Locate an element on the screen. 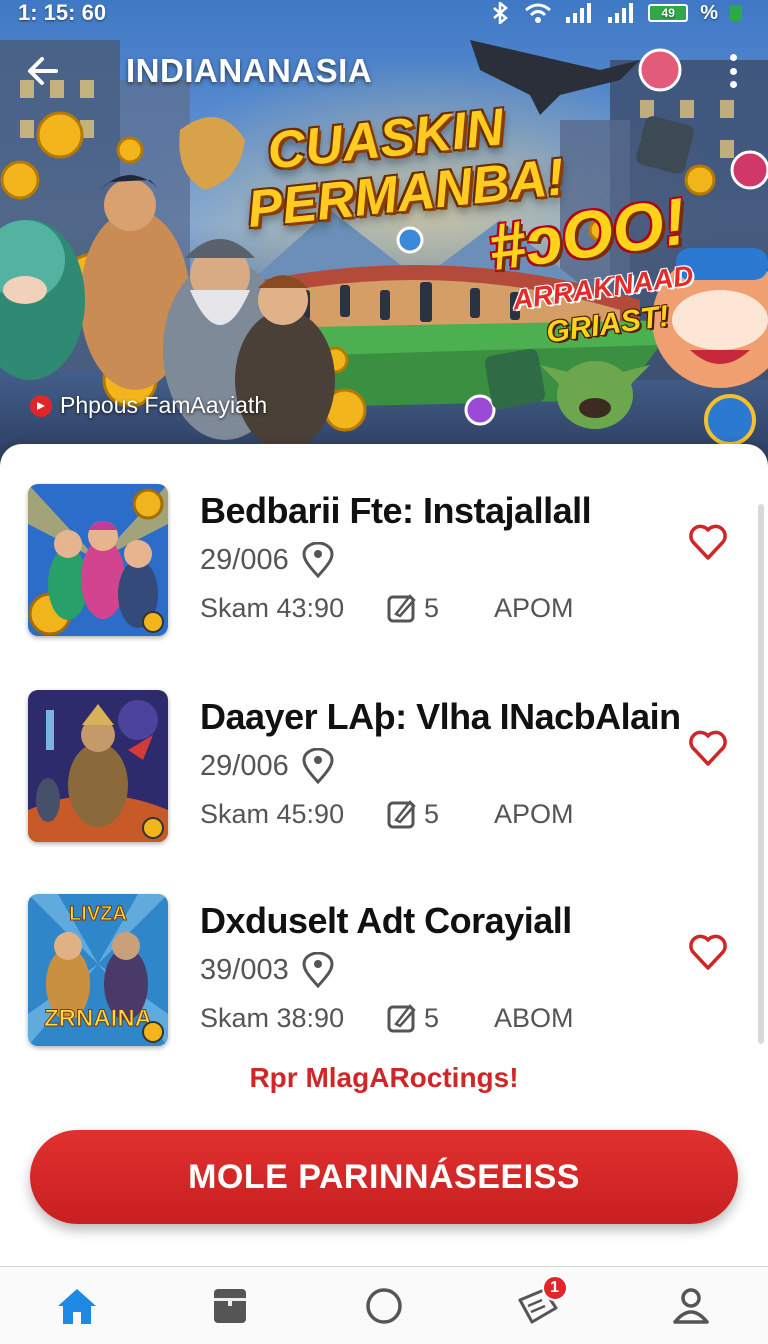 This screenshot has height=1344, width=768. game-date: 39/003 is located at coordinates (267, 970).